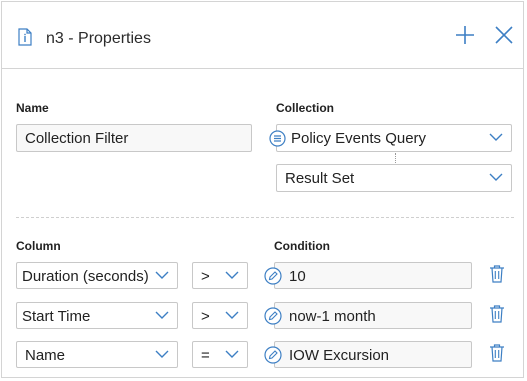  I want to click on row-column-value: Name, so click(45, 355).